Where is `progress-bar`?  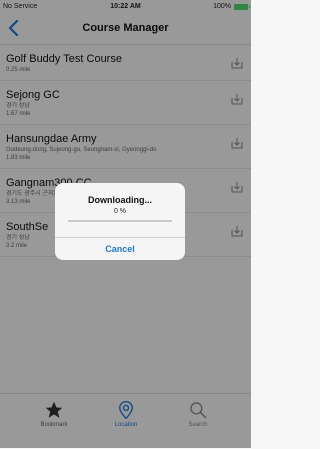 progress-bar is located at coordinates (120, 221).